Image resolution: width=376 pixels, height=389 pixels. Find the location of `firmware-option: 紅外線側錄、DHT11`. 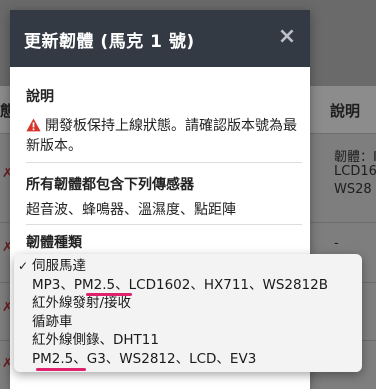

firmware-option: 紅外線側錄、DHT11 is located at coordinates (188, 340).